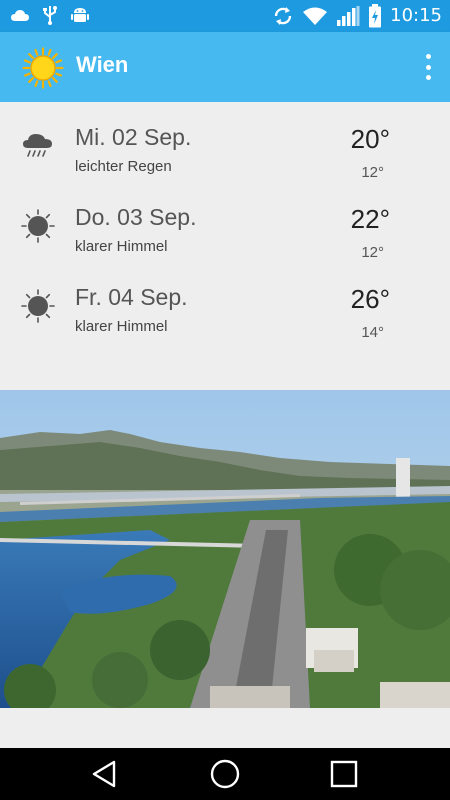 The height and width of the screenshot is (800, 450). I want to click on android-icon, so click(80, 15).